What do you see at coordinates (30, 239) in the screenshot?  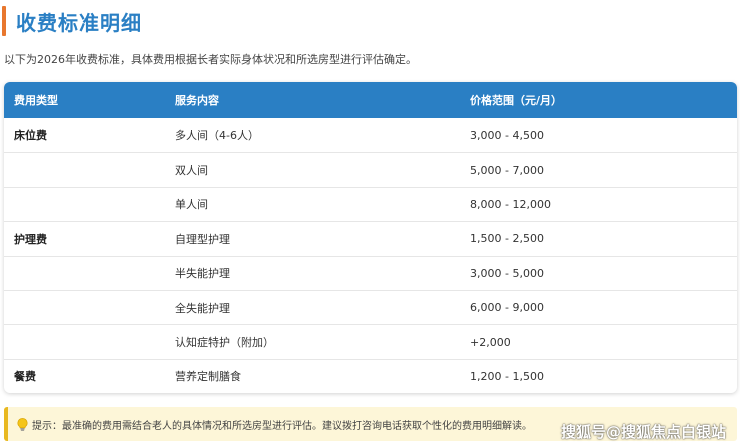 I see `row-category: 护理费` at bounding box center [30, 239].